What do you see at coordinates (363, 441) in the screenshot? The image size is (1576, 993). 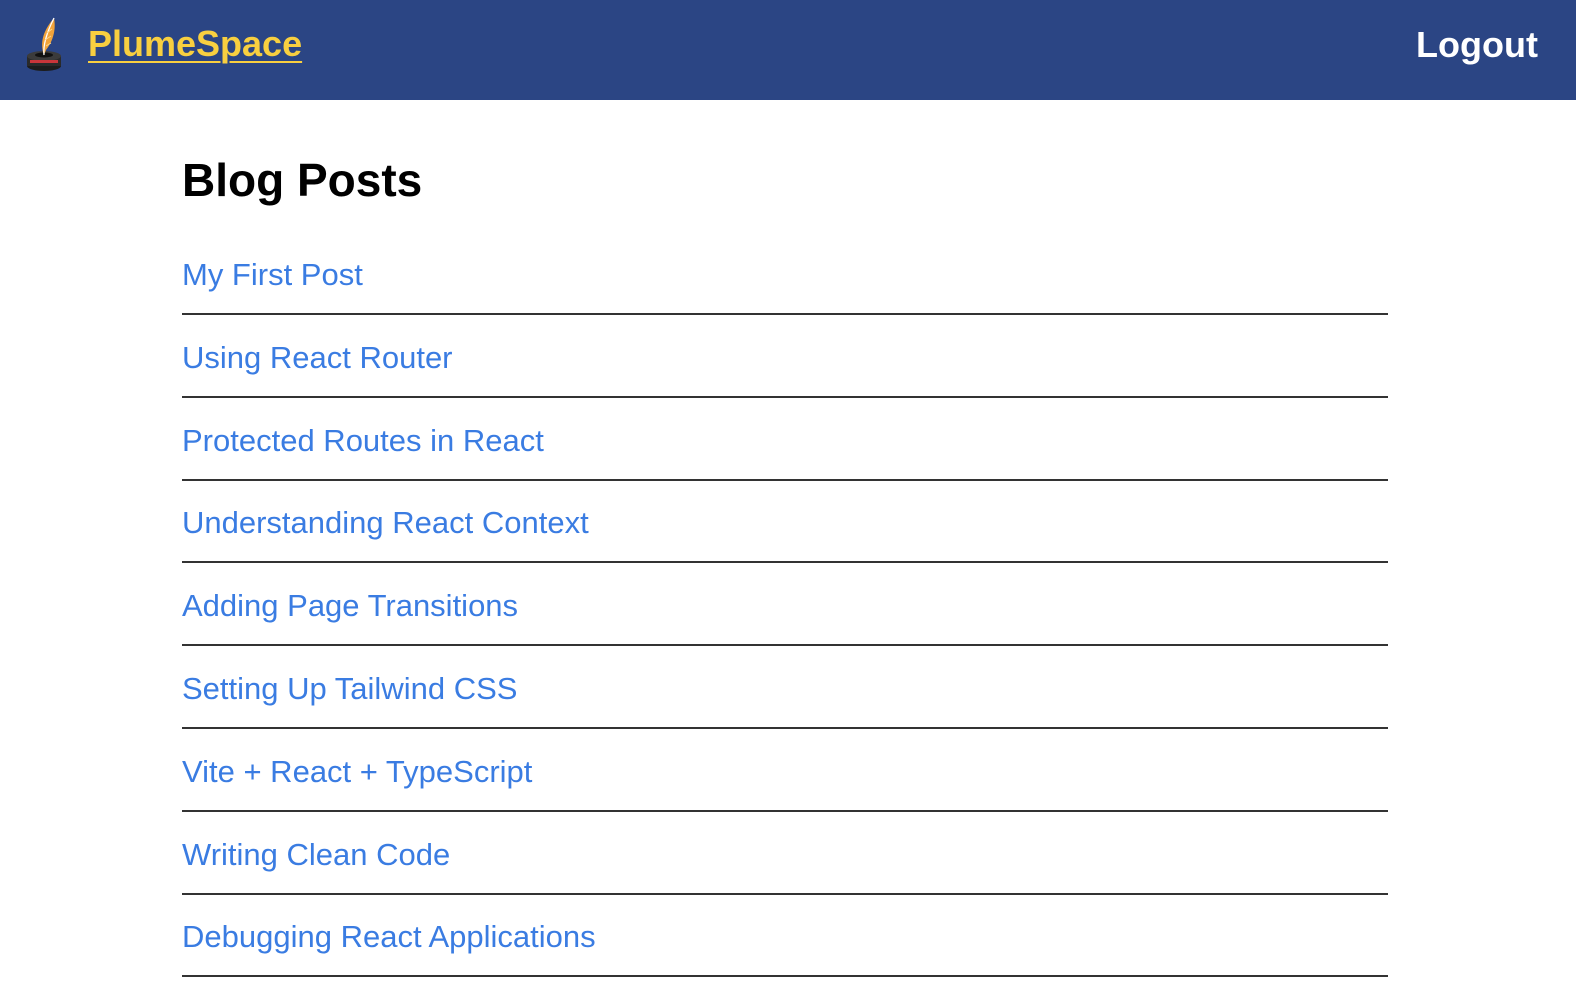 I see `post-link: Protected Routes in React` at bounding box center [363, 441].